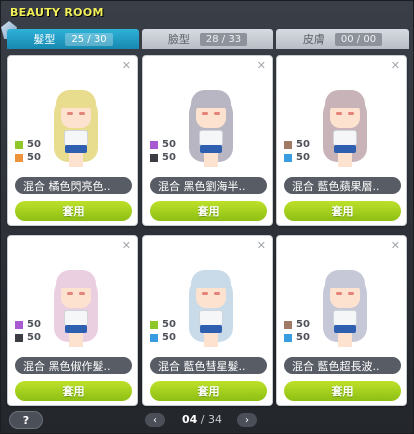 Image resolution: width=414 pixels, height=434 pixels. I want to click on next-page-button: ›, so click(247, 420).